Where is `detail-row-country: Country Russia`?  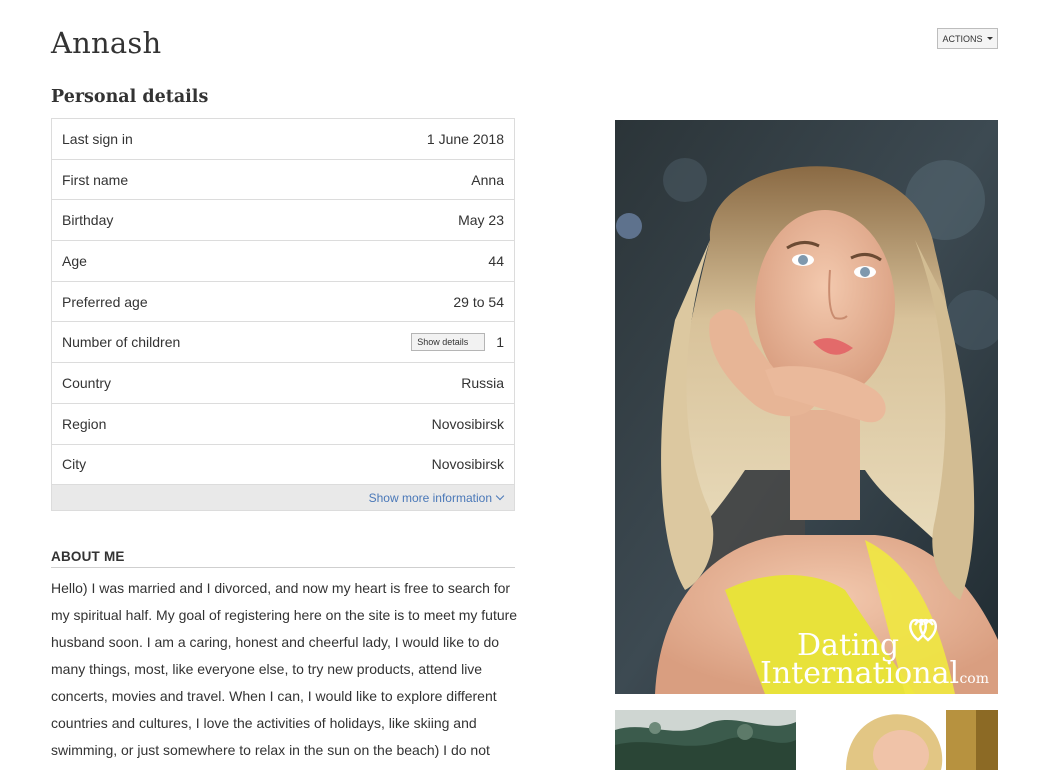 detail-row-country: Country Russia is located at coordinates (283, 383).